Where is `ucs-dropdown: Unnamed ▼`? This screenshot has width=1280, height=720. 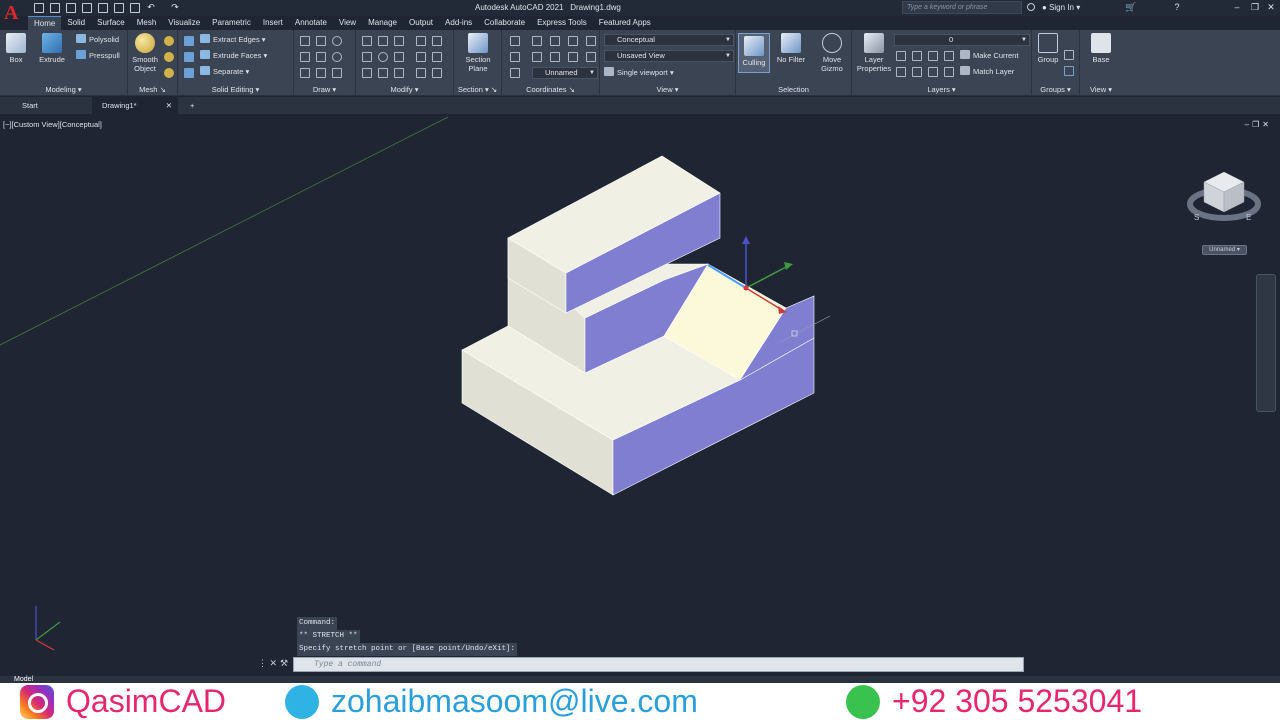
ucs-dropdown: Unnamed ▼ is located at coordinates (565, 73).